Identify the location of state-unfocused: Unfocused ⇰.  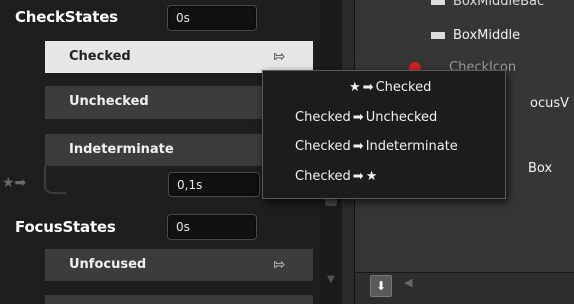
(179, 265).